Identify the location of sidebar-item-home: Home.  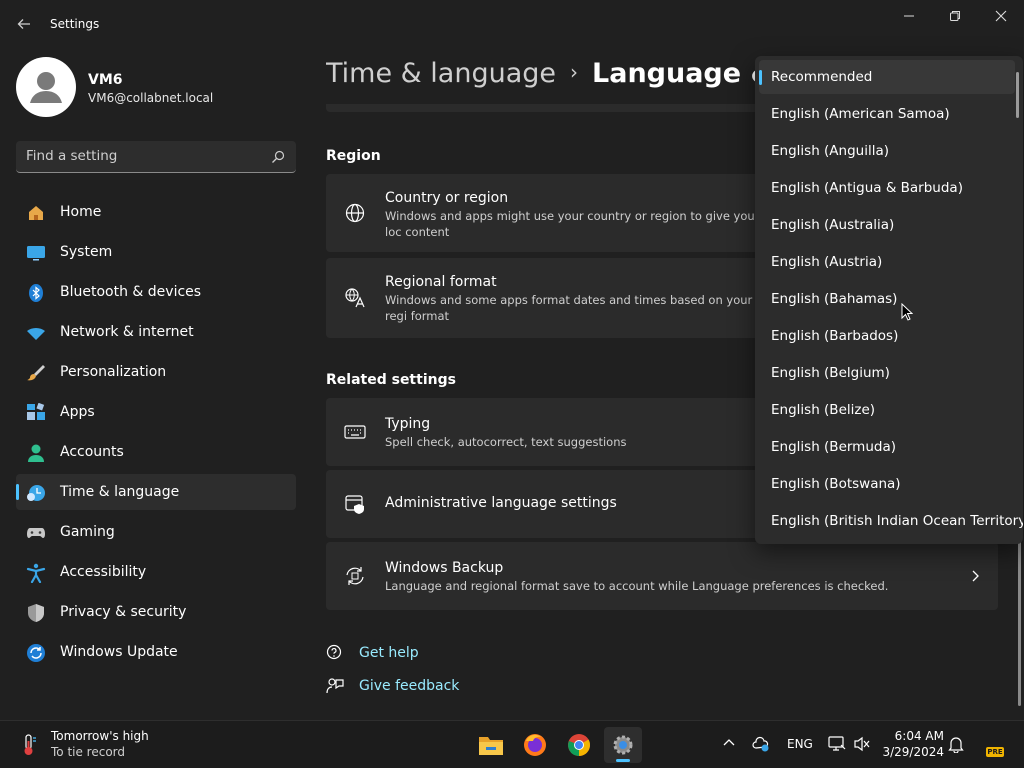
(156, 212).